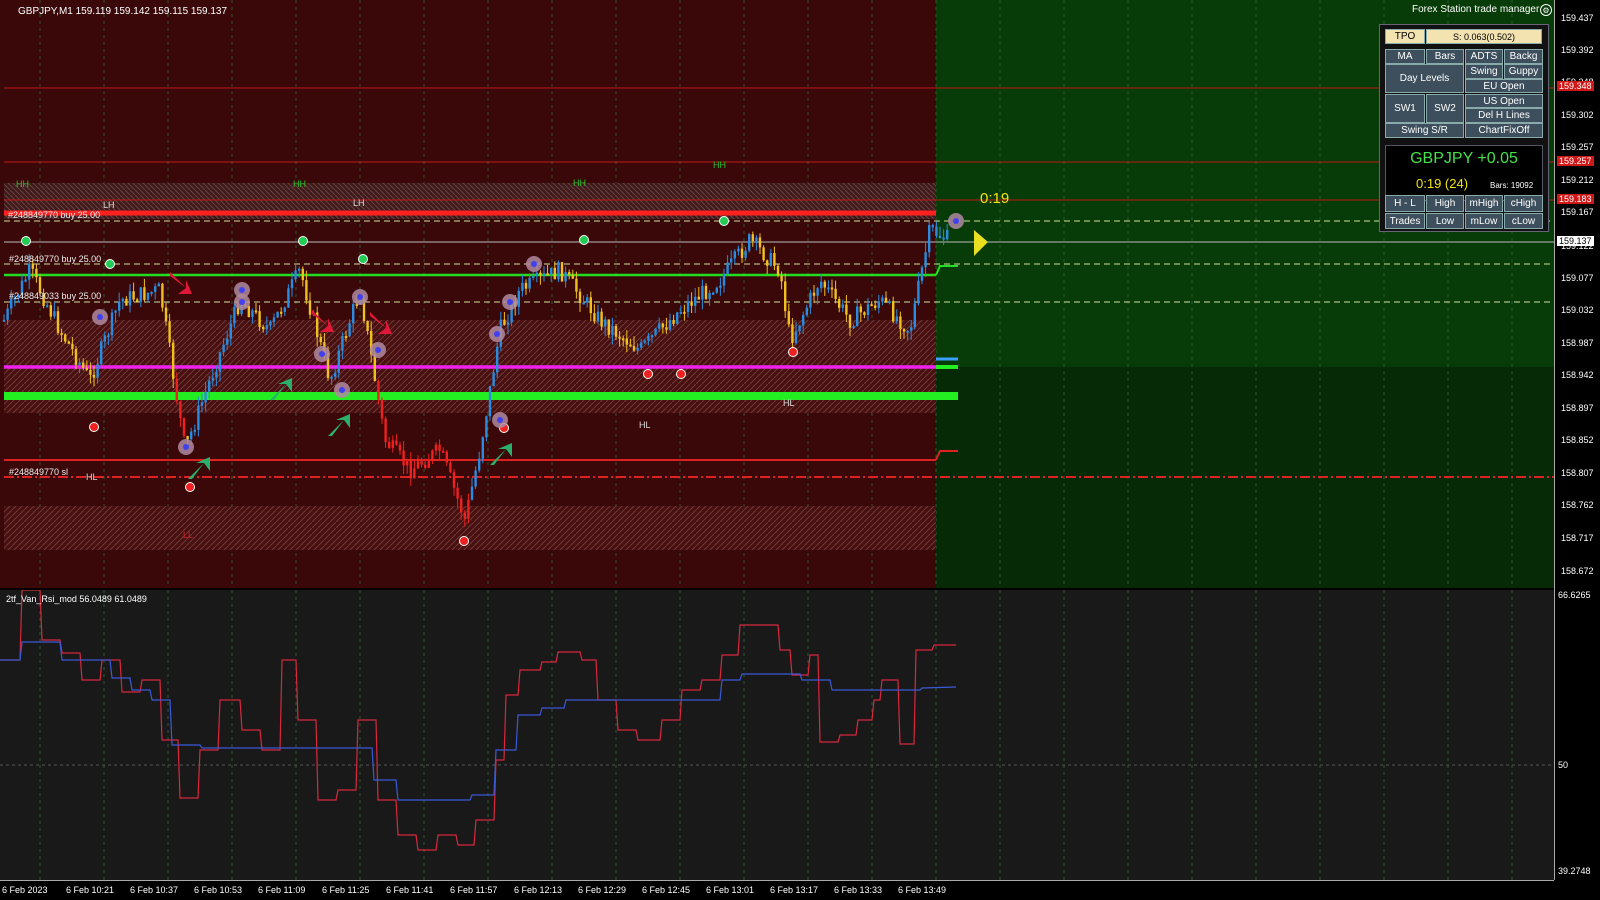 The height and width of the screenshot is (900, 1600). I want to click on time-axis-label: 6 Feb 2023, so click(25, 890).